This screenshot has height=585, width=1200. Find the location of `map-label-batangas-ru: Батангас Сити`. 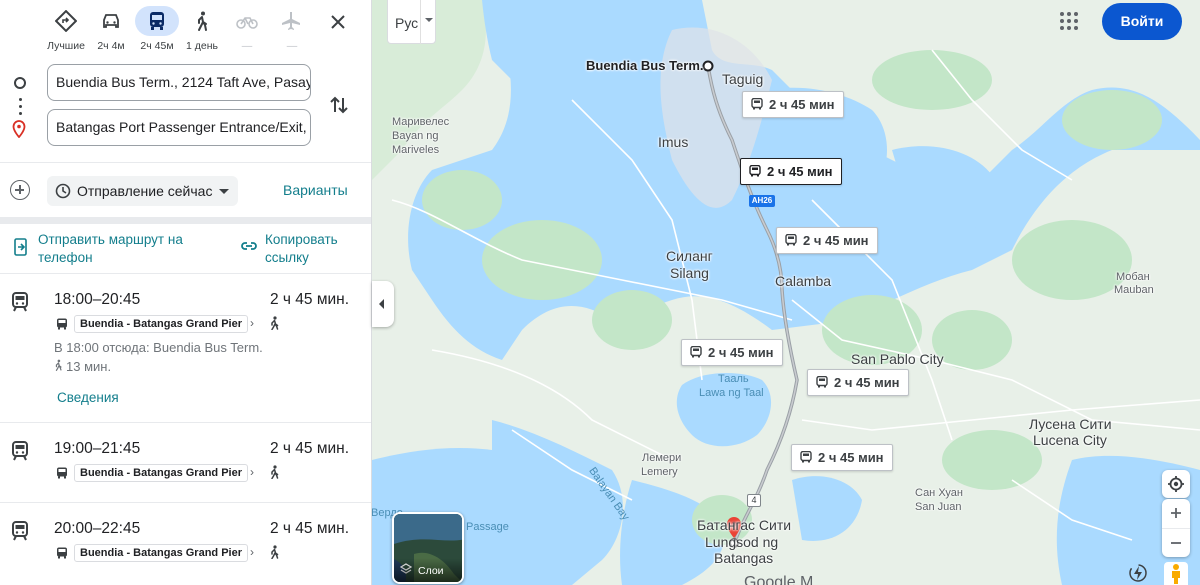

map-label-batangas-ru: Батангас Сити is located at coordinates (744, 525).